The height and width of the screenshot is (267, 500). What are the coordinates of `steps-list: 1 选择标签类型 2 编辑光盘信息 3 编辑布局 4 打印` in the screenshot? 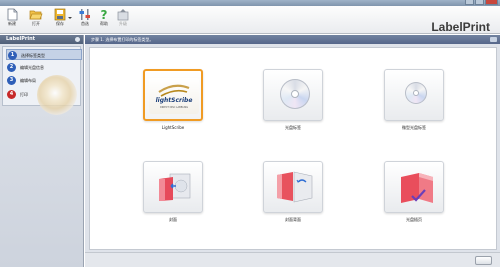 It's located at (42, 80).